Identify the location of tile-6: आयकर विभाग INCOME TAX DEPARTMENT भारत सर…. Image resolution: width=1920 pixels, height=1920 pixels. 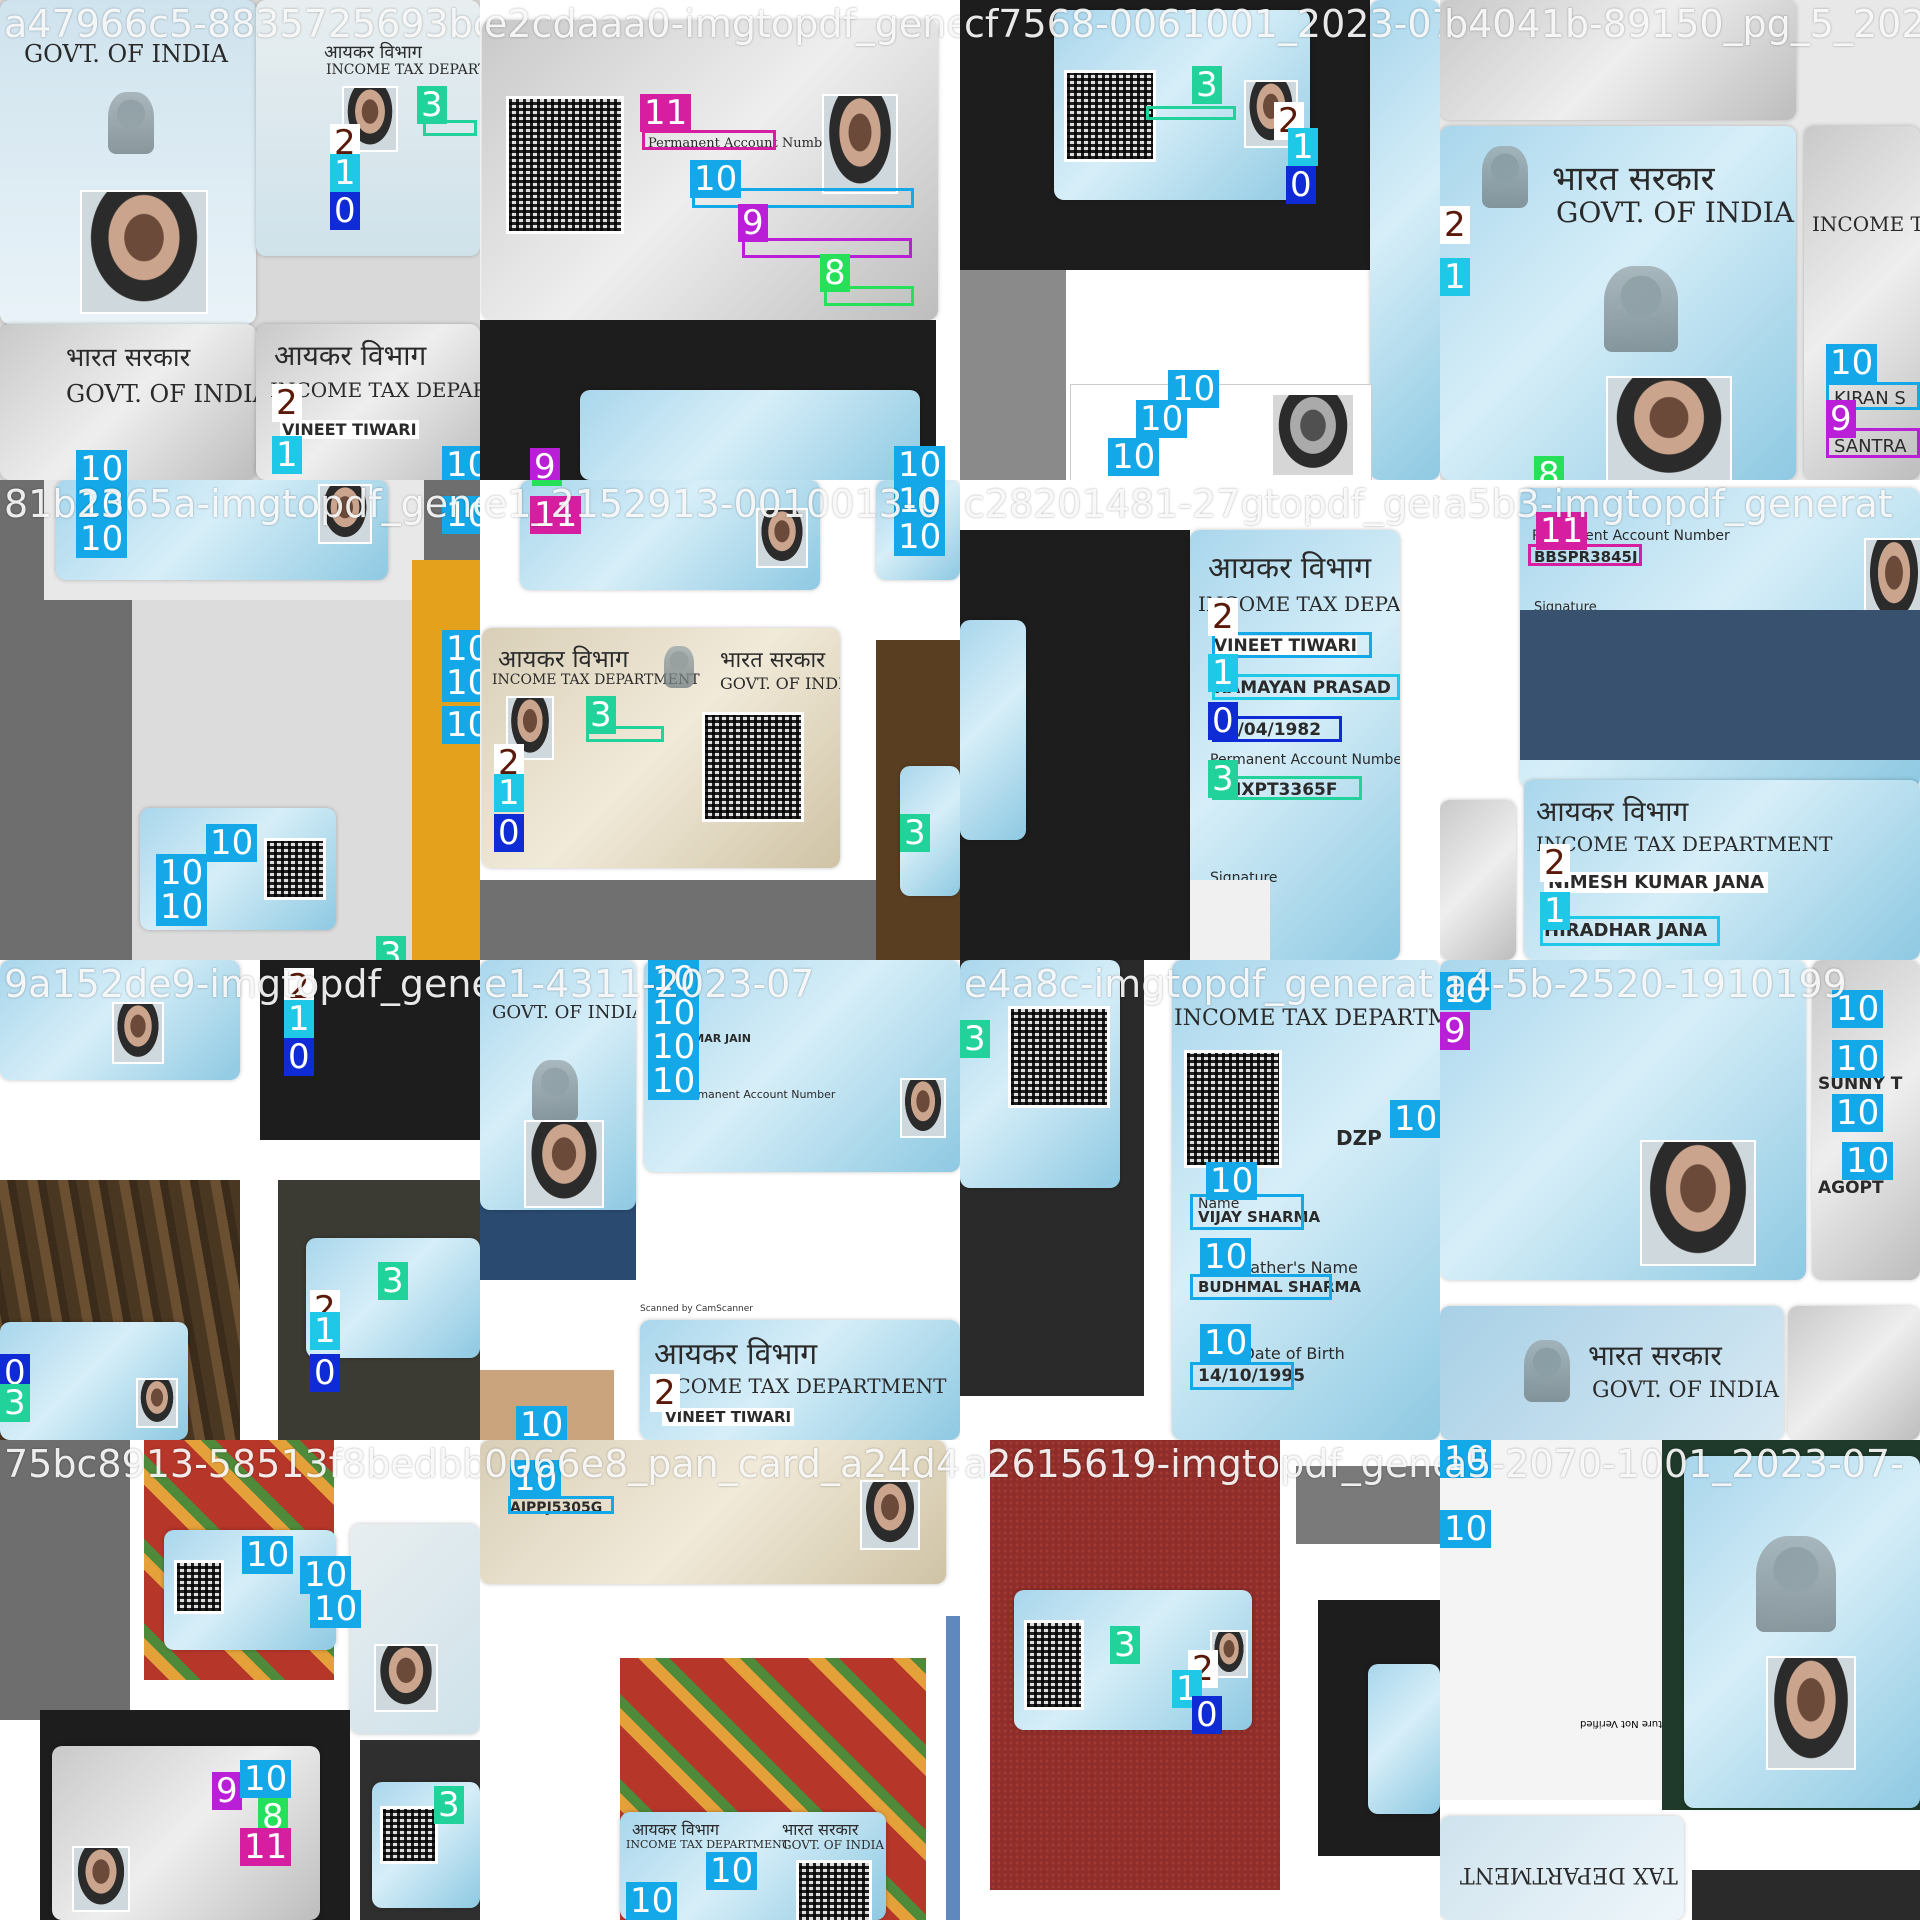
(720, 720).